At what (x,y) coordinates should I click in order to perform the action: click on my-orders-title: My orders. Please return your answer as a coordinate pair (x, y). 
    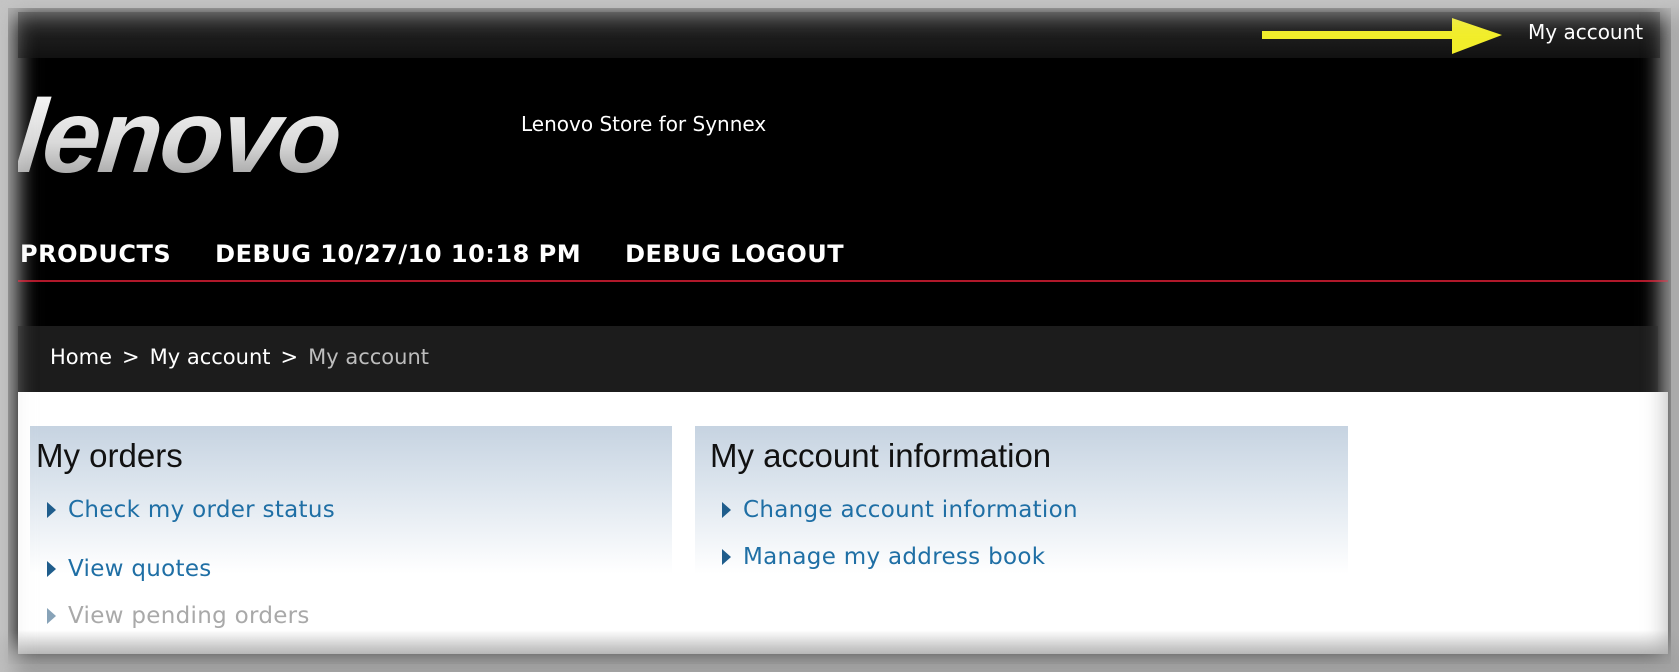
    Looking at the image, I should click on (109, 455).